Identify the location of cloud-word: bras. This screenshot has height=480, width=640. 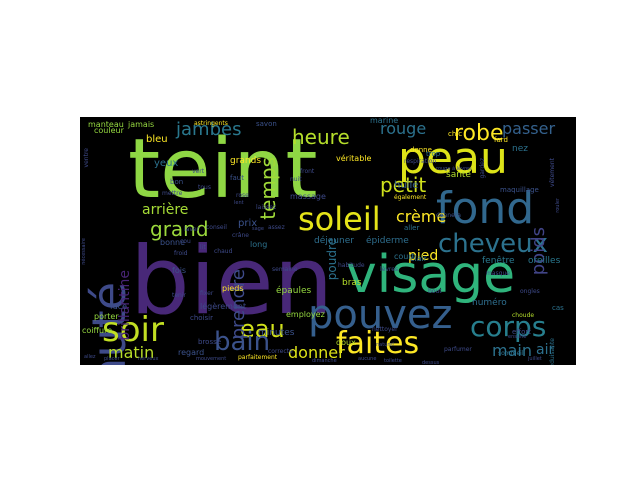
(352, 283).